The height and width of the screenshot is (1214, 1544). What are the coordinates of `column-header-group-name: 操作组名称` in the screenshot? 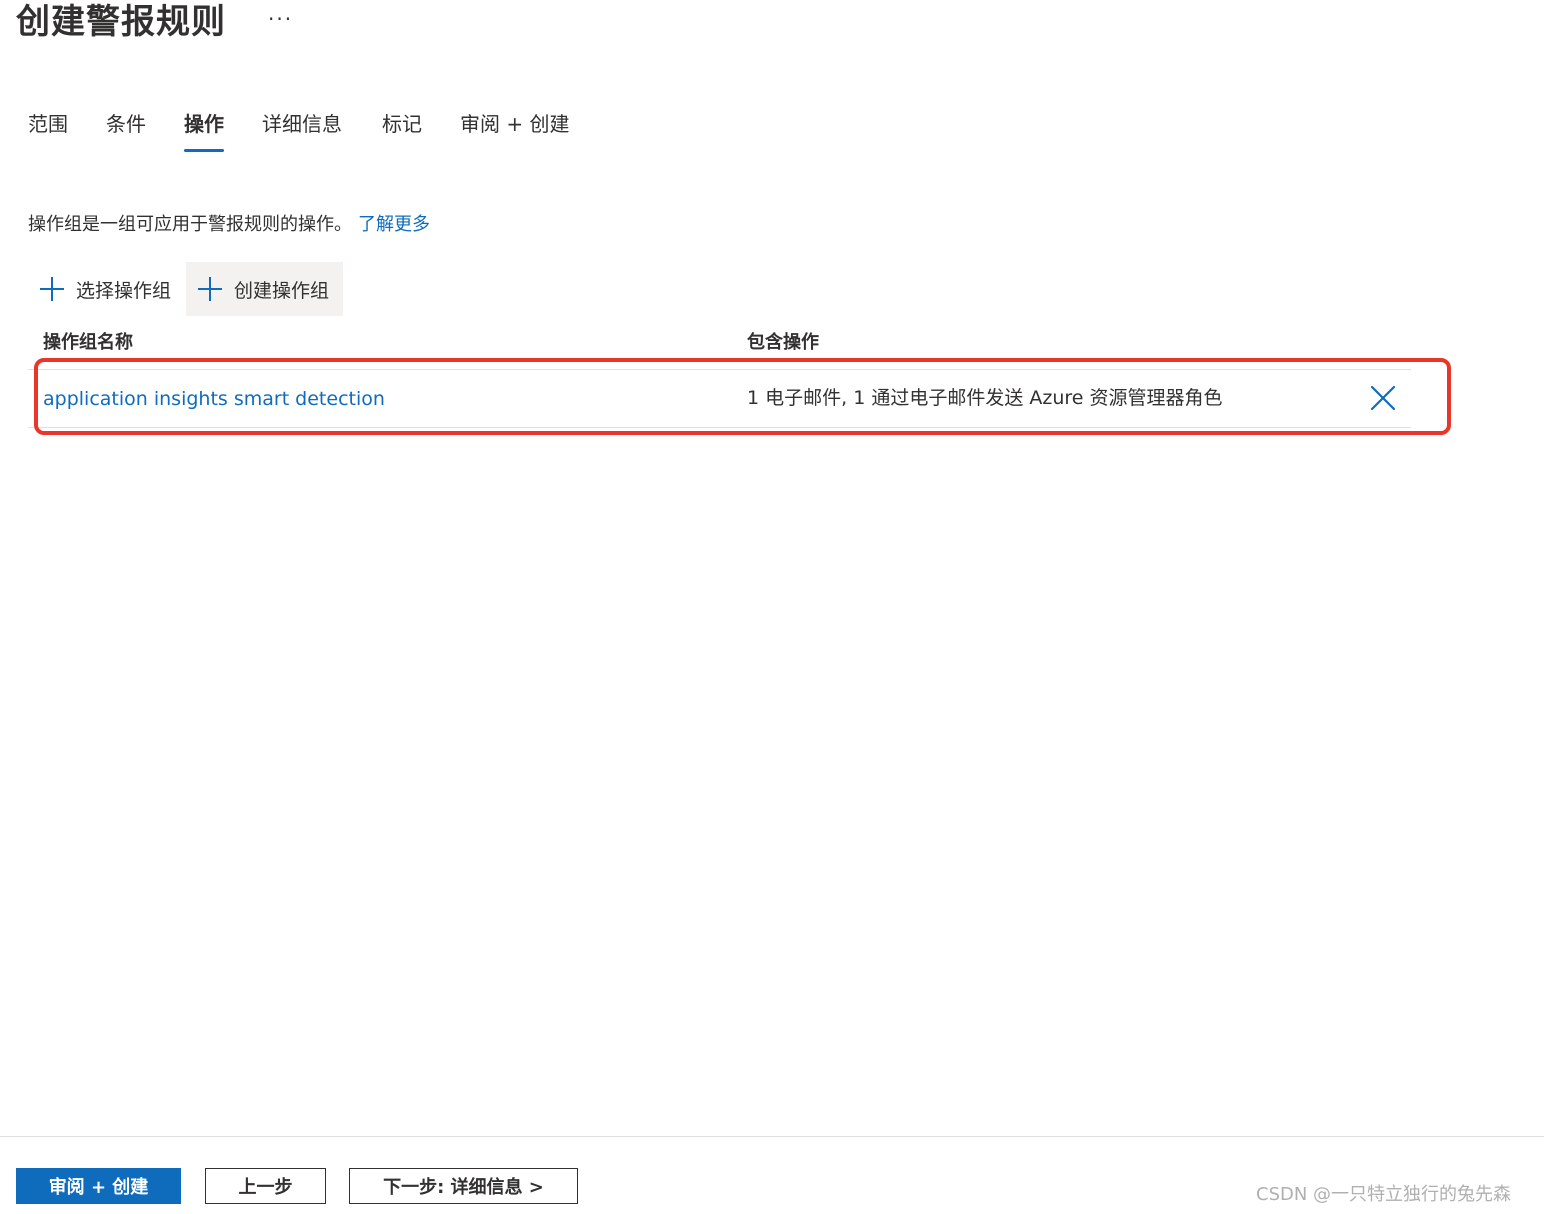 It's located at (88, 342).